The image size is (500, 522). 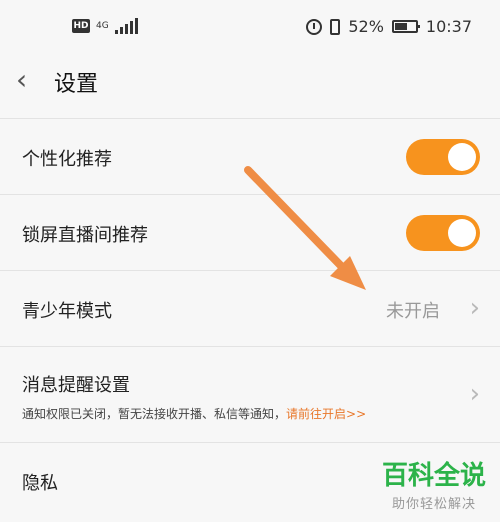 I want to click on youth-mode-status: 未开启, so click(x=413, y=311).